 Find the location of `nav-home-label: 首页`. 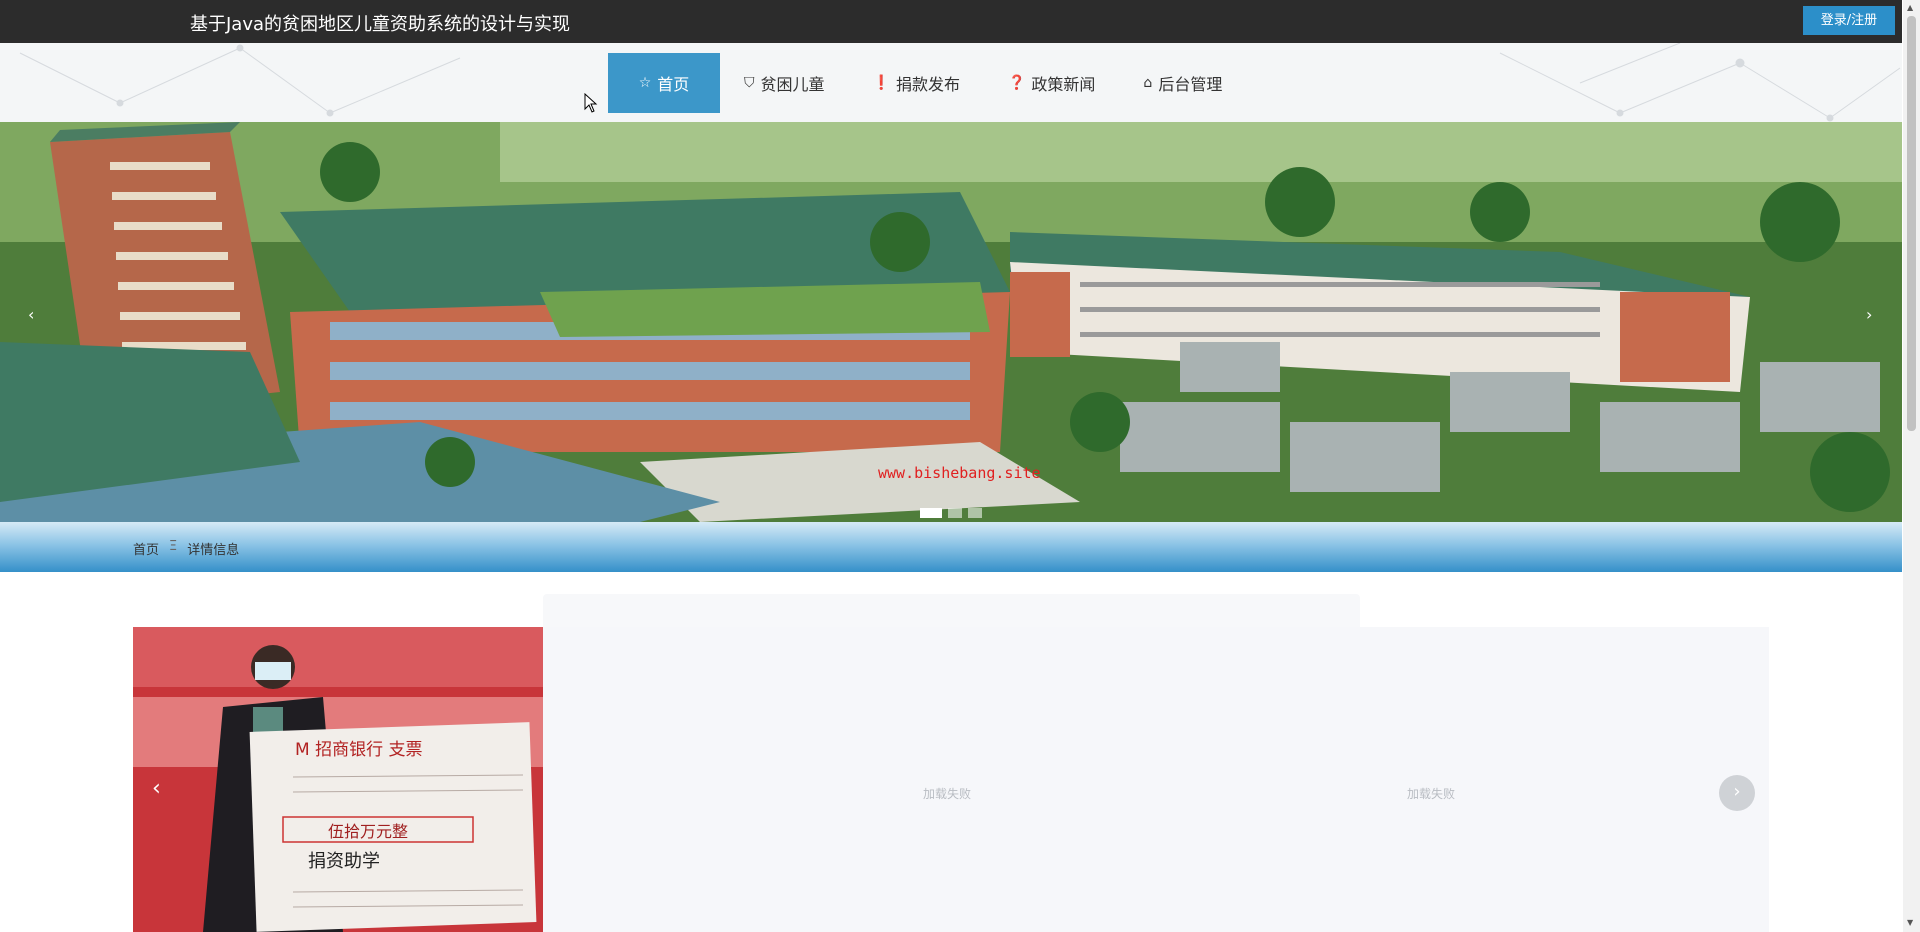

nav-home-label: 首页 is located at coordinates (673, 84).